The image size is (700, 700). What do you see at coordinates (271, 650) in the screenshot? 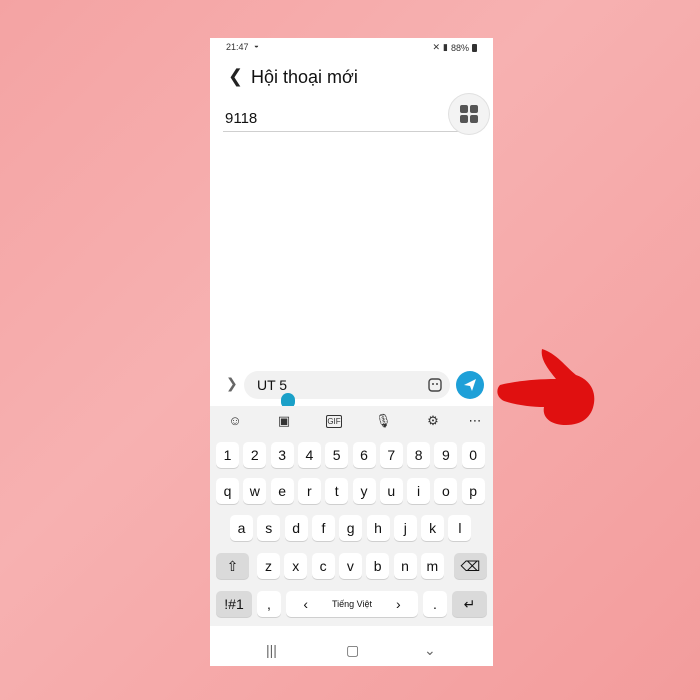
I see `recents-icon: |||` at bounding box center [271, 650].